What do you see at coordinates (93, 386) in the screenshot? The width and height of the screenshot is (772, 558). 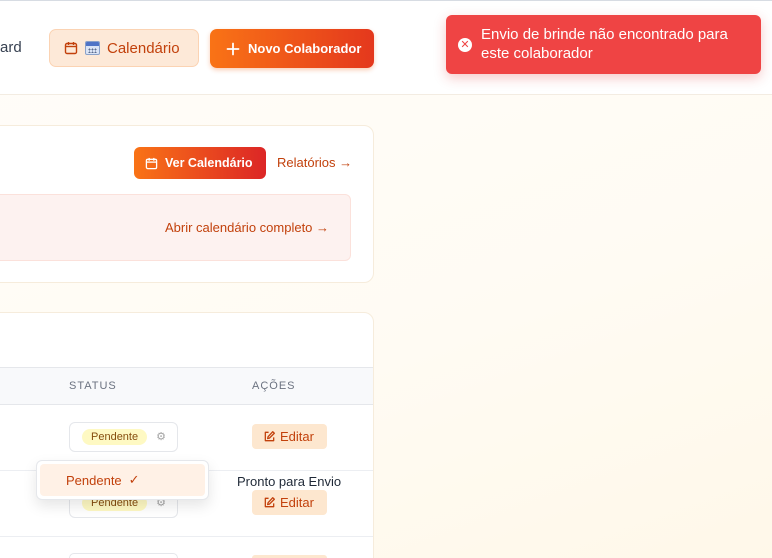 I see `column-header-status: STATUS` at bounding box center [93, 386].